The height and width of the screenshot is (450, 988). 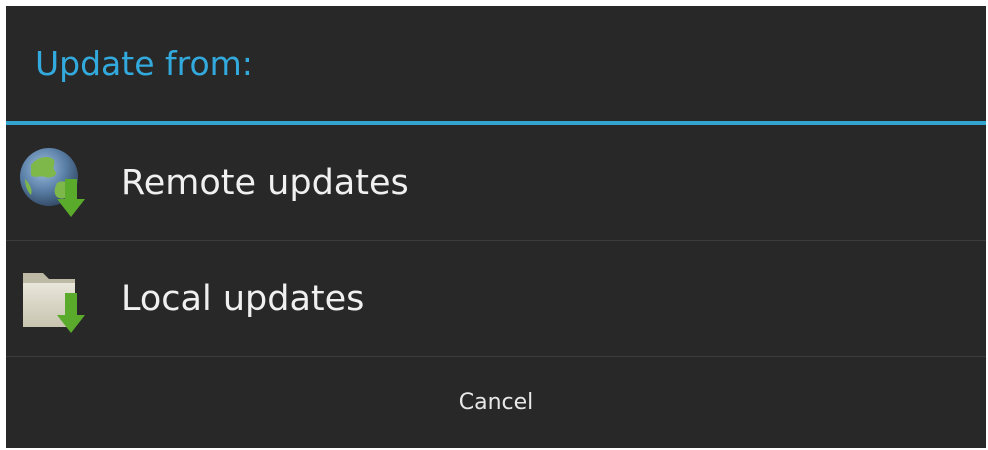 I want to click on remote-updates-label: Remote updates, so click(x=265, y=182).